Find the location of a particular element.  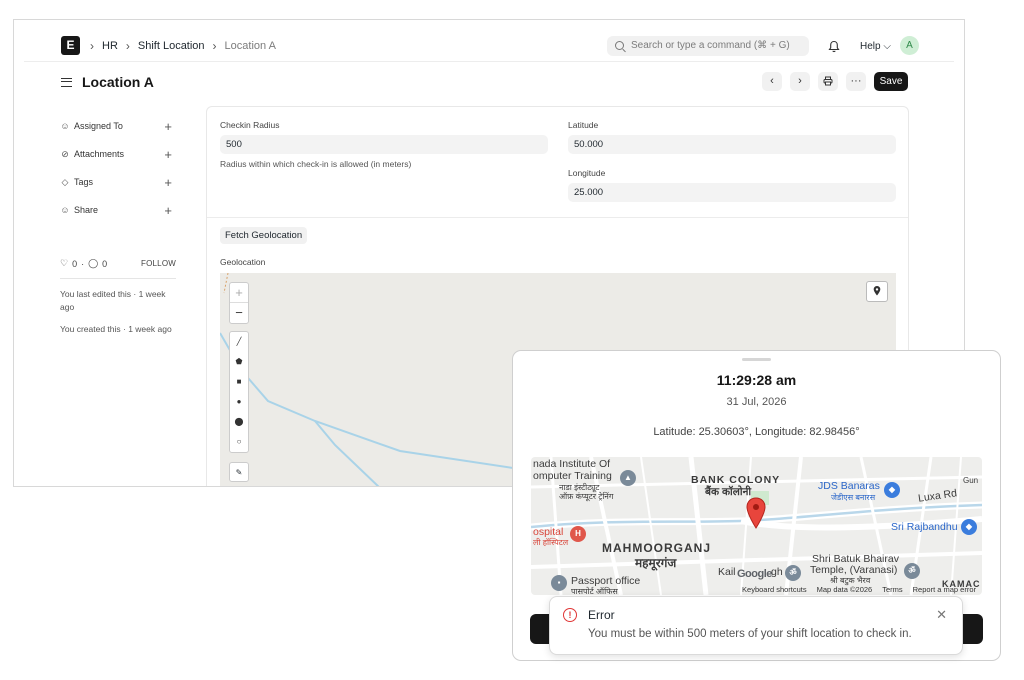

user-icon: ☺ is located at coordinates (65, 126).